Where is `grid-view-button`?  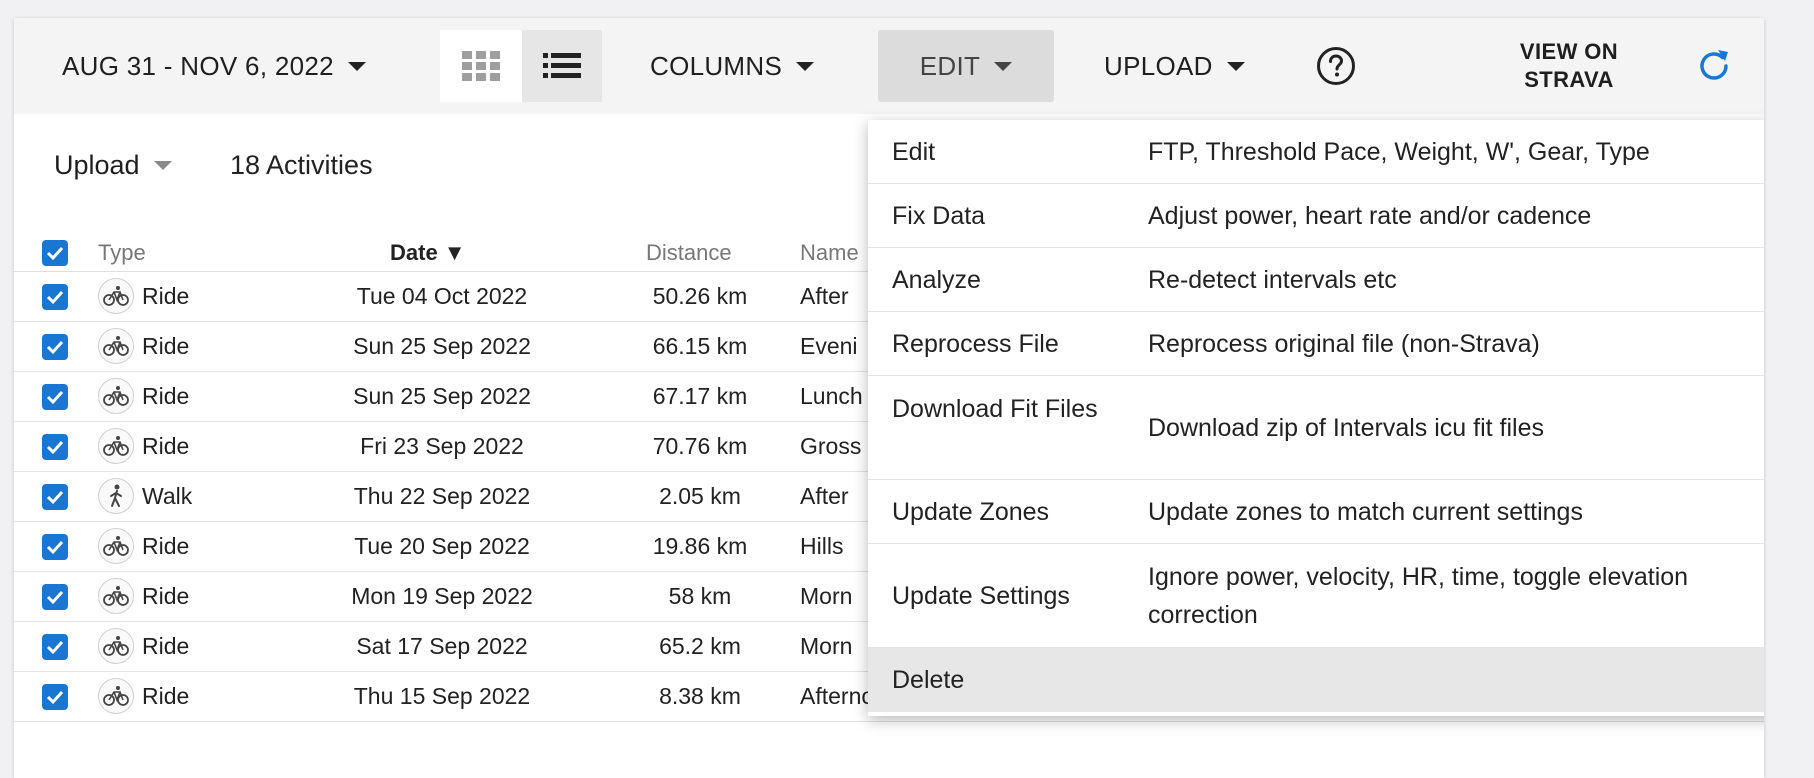 grid-view-button is located at coordinates (481, 66).